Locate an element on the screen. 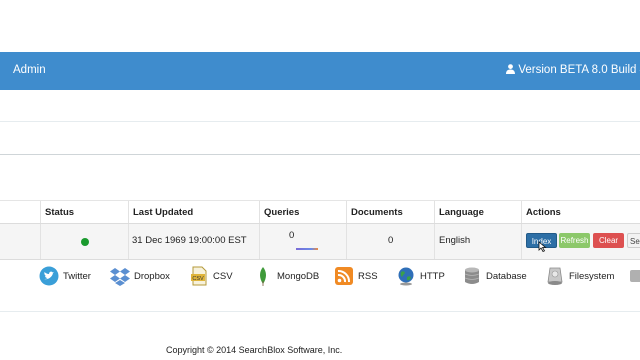 Image resolution: width=640 pixels, height=360 pixels. search-panel-band is located at coordinates (320, 138).